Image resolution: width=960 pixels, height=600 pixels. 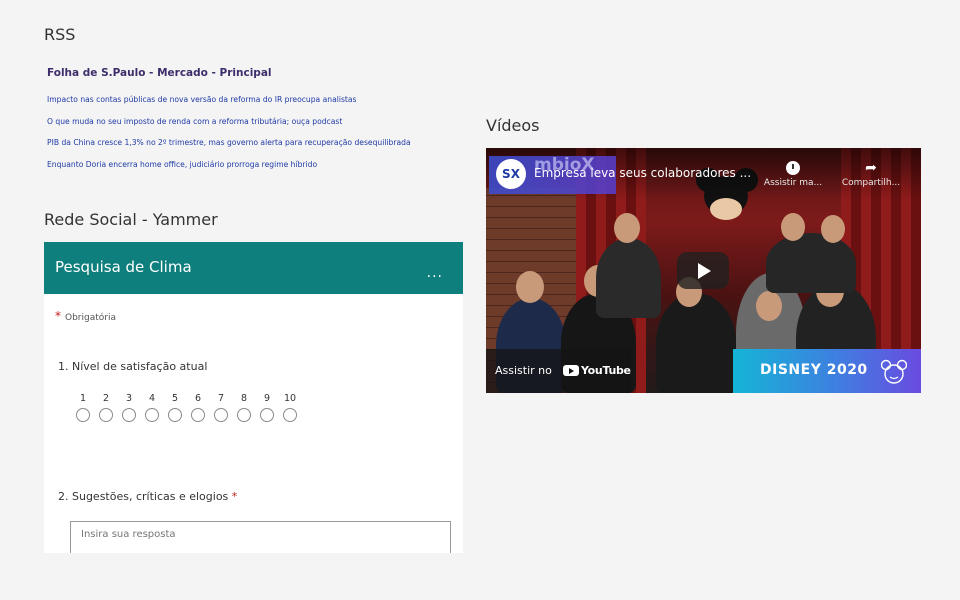 What do you see at coordinates (221, 398) in the screenshot?
I see `scale-number: 7` at bounding box center [221, 398].